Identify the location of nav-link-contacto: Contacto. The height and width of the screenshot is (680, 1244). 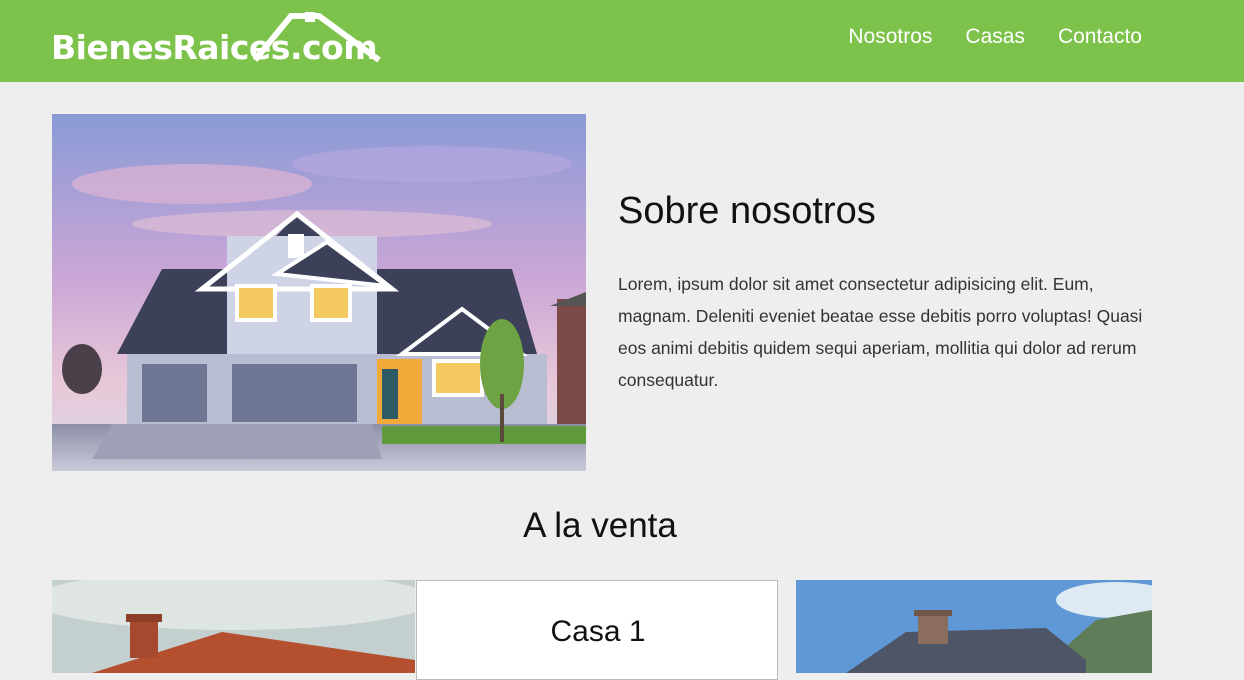
(1100, 37).